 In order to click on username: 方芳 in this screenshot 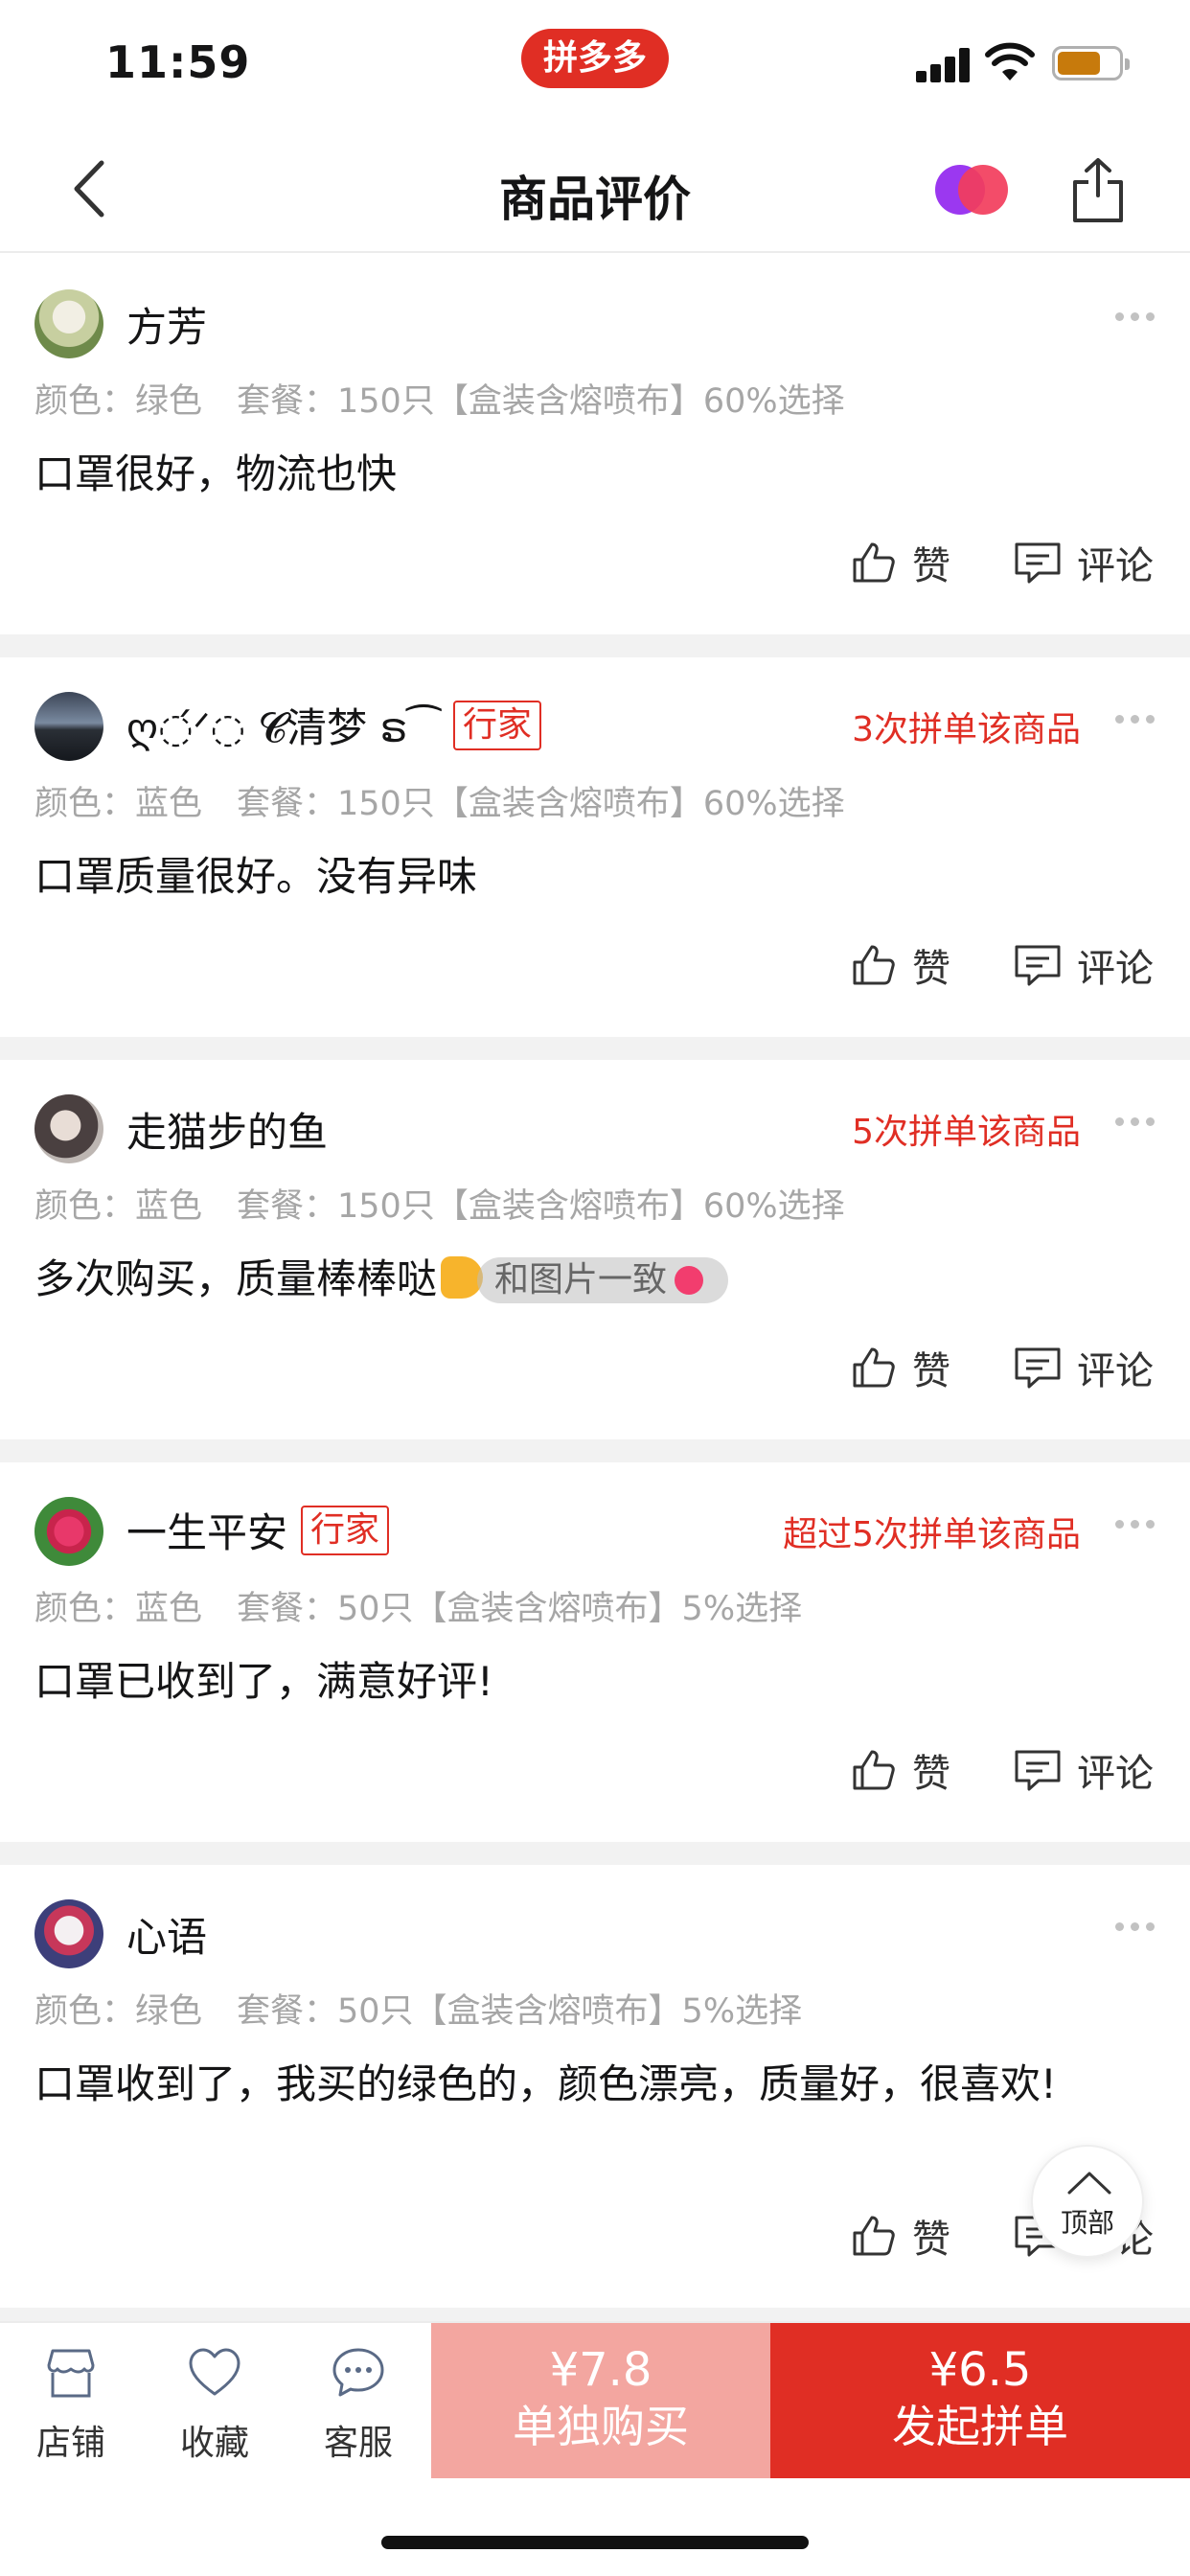, I will do `click(167, 324)`.